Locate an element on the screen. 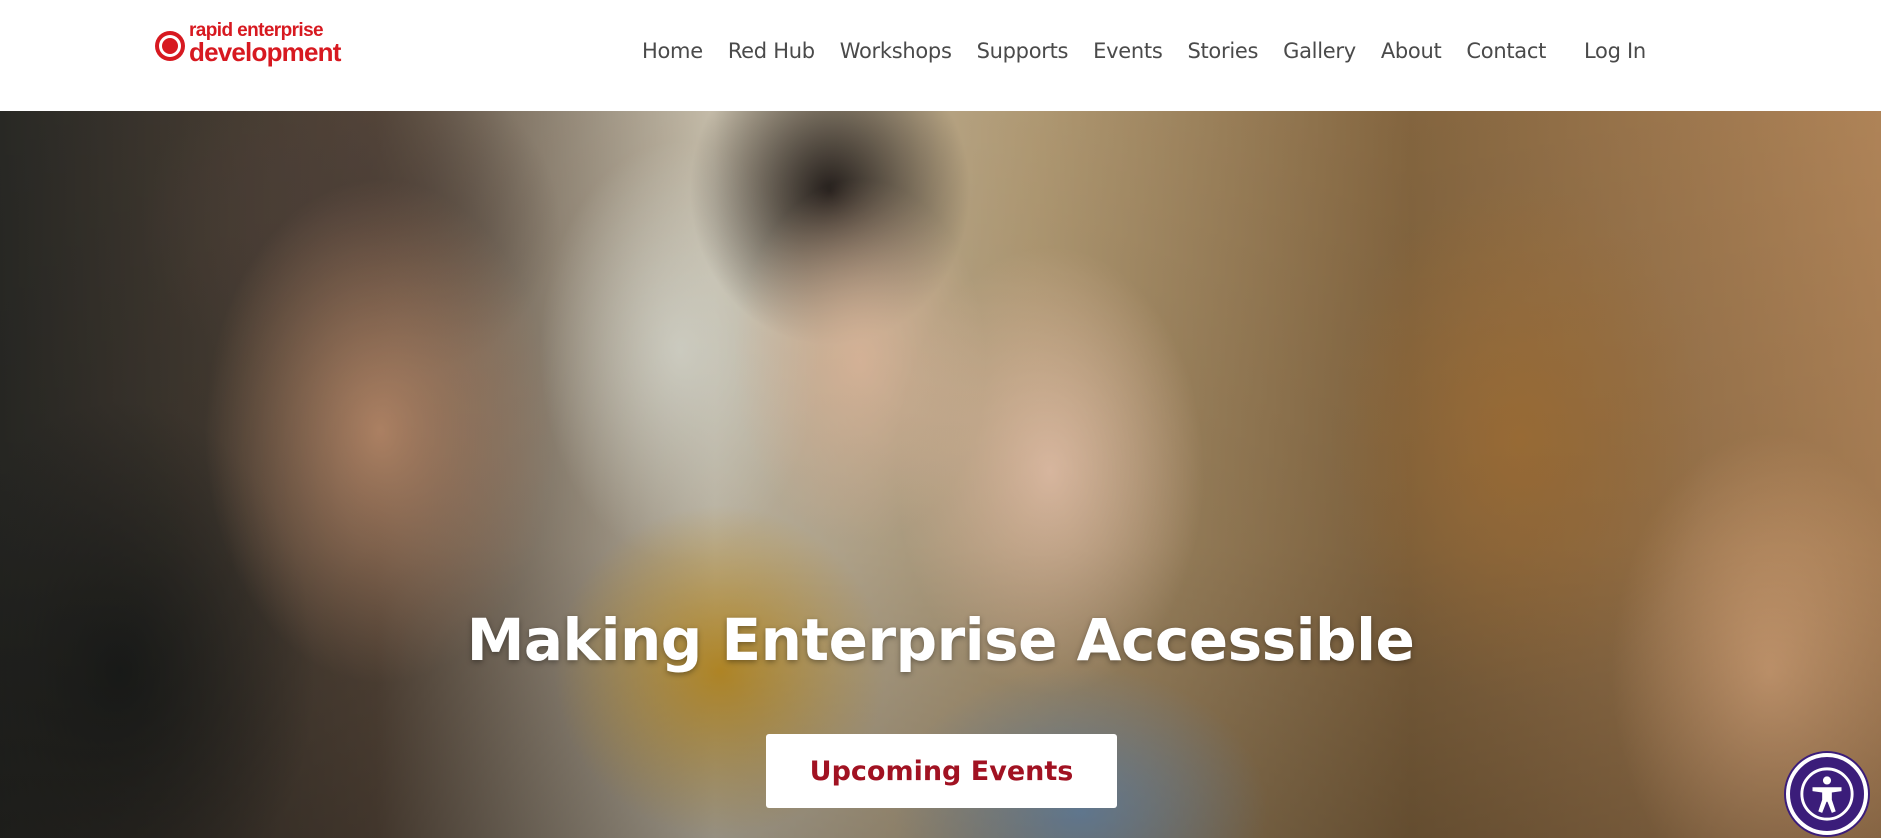  login-link: Log In is located at coordinates (1615, 51).